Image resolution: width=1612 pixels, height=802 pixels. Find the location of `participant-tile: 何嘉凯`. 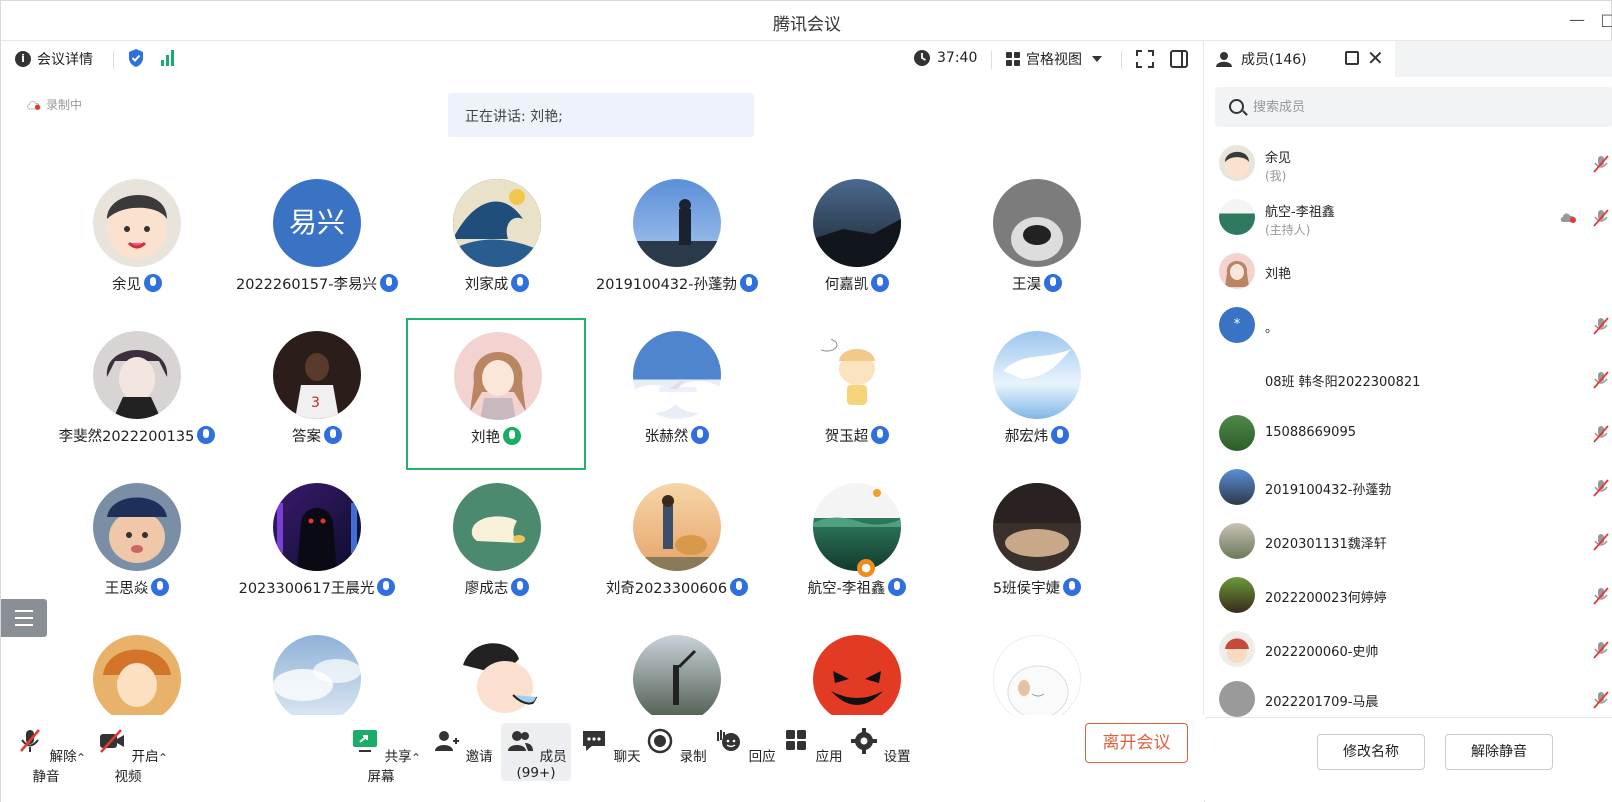

participant-tile: 何嘉凯 is located at coordinates (857, 242).